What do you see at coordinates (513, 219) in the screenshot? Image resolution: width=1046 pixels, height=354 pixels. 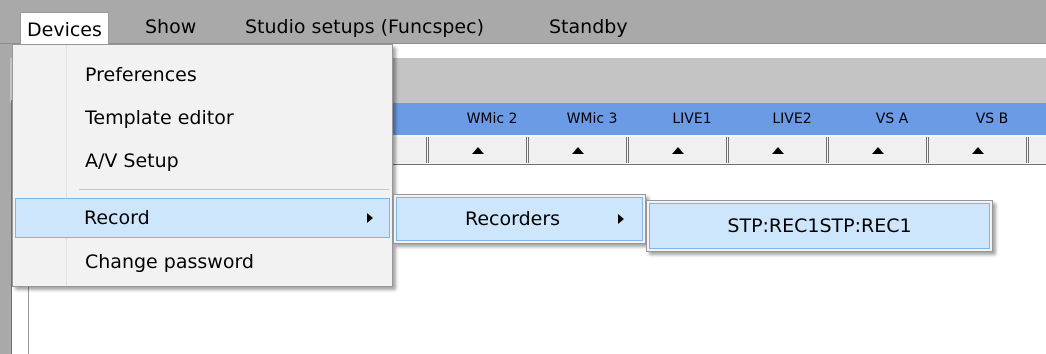 I see `menu-item-label: Recorders` at bounding box center [513, 219].